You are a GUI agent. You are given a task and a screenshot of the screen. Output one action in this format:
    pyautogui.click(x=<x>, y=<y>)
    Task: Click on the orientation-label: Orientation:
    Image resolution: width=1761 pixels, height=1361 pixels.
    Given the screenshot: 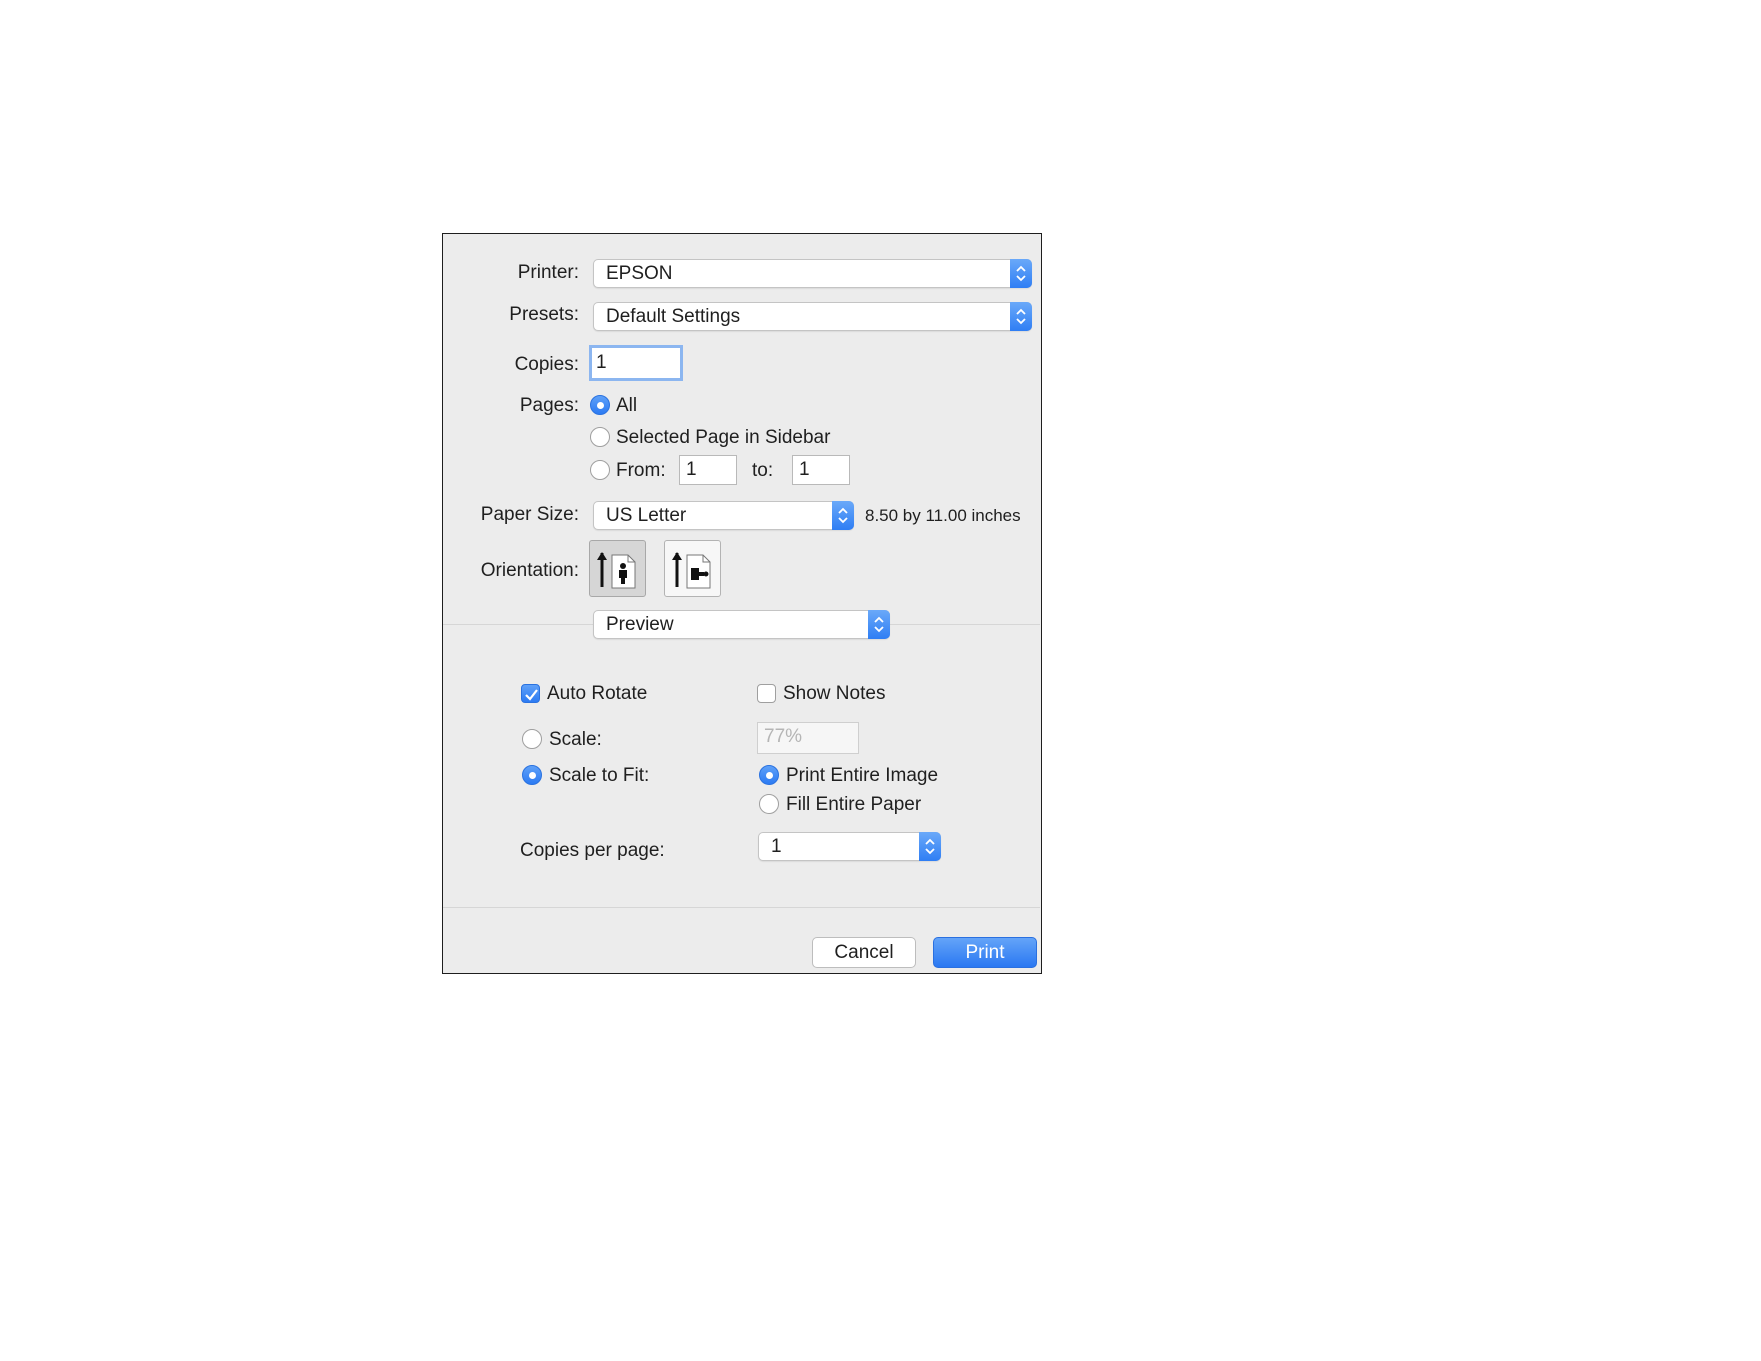 What is the action you would take?
    pyautogui.click(x=529, y=570)
    